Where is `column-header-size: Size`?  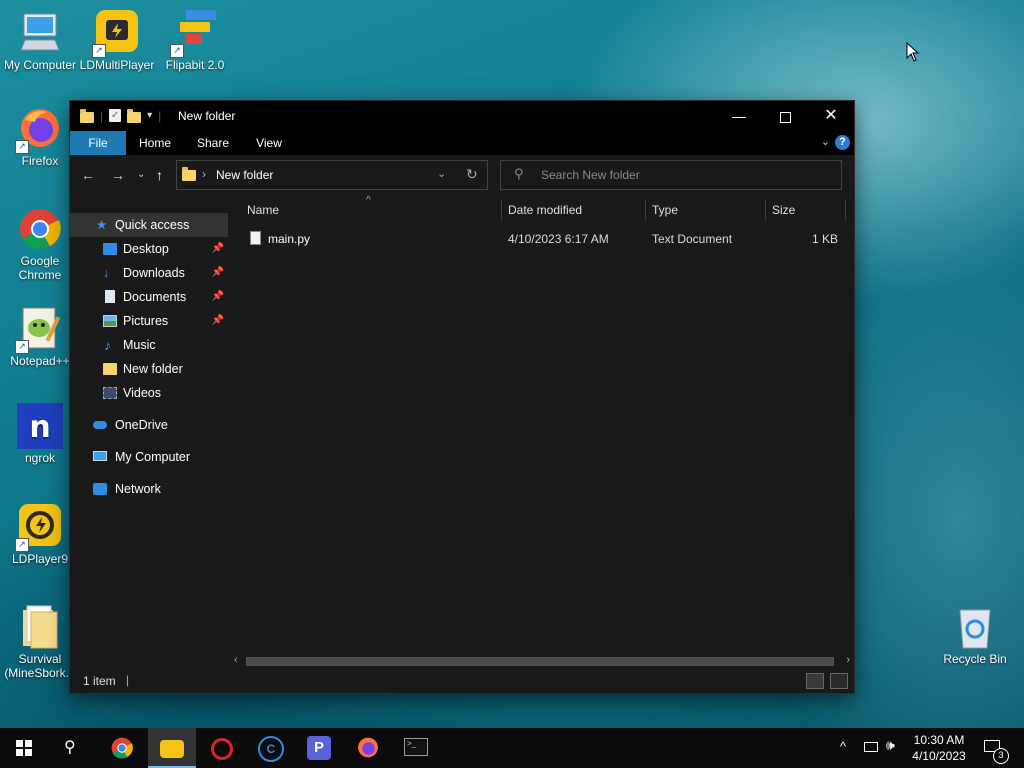
column-header-size: Size is located at coordinates (807, 210).